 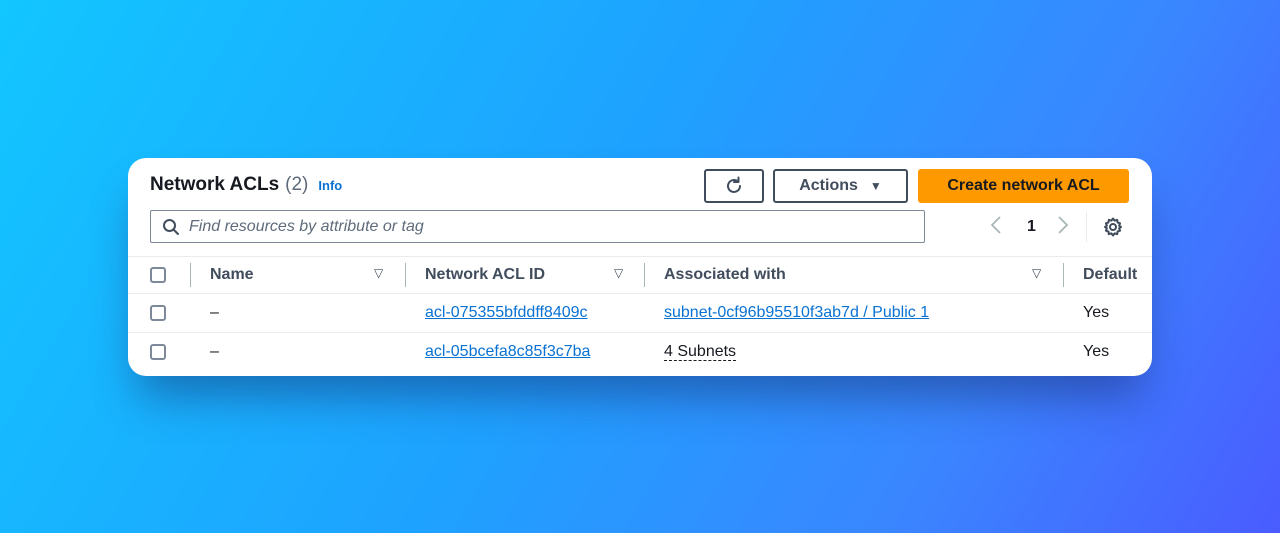 What do you see at coordinates (700, 352) in the screenshot?
I see `cell-associated-popover: 4 Subnets` at bounding box center [700, 352].